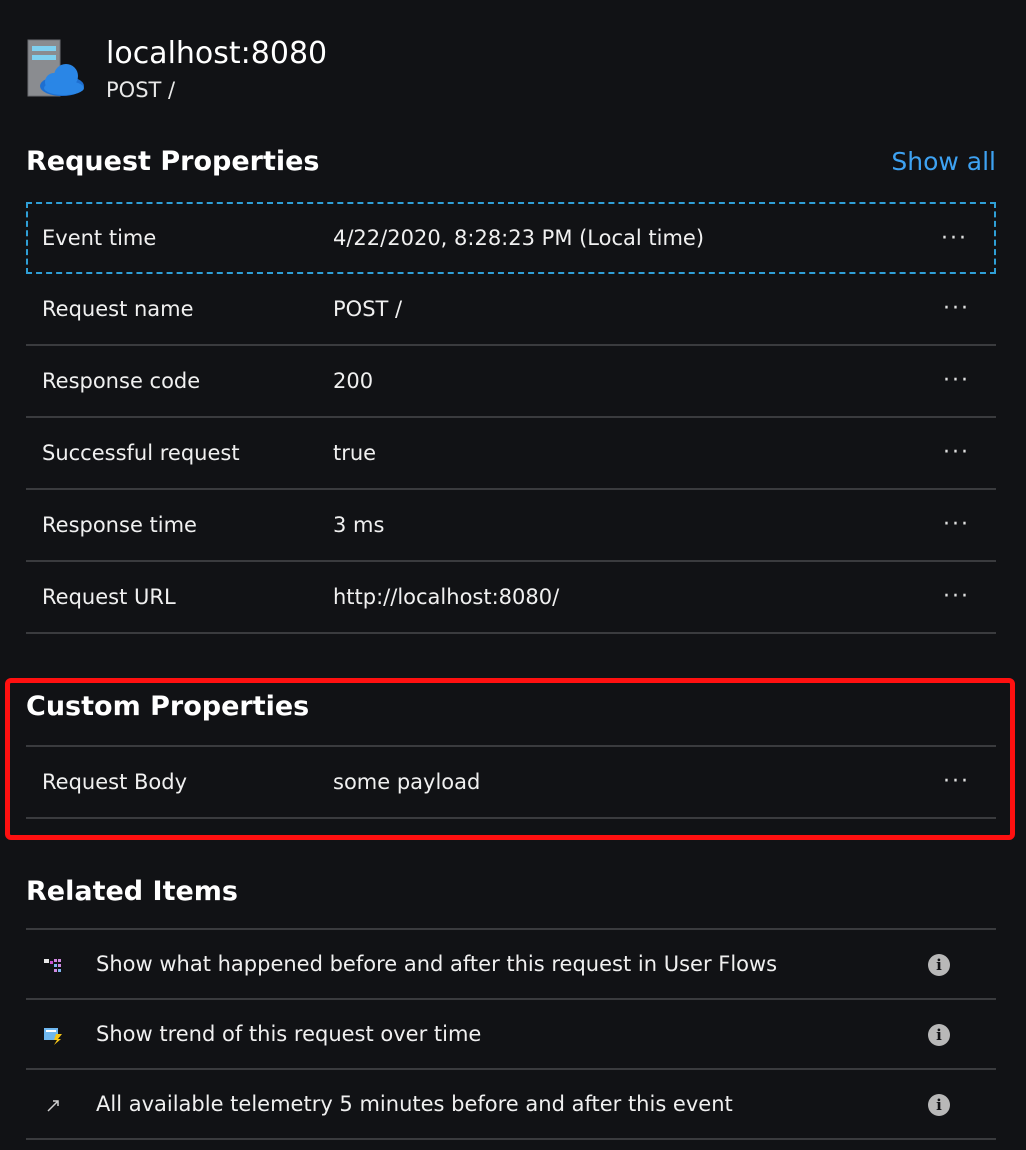  Describe the element at coordinates (173, 161) in the screenshot. I see `request-properties-title: Request Properties` at that location.